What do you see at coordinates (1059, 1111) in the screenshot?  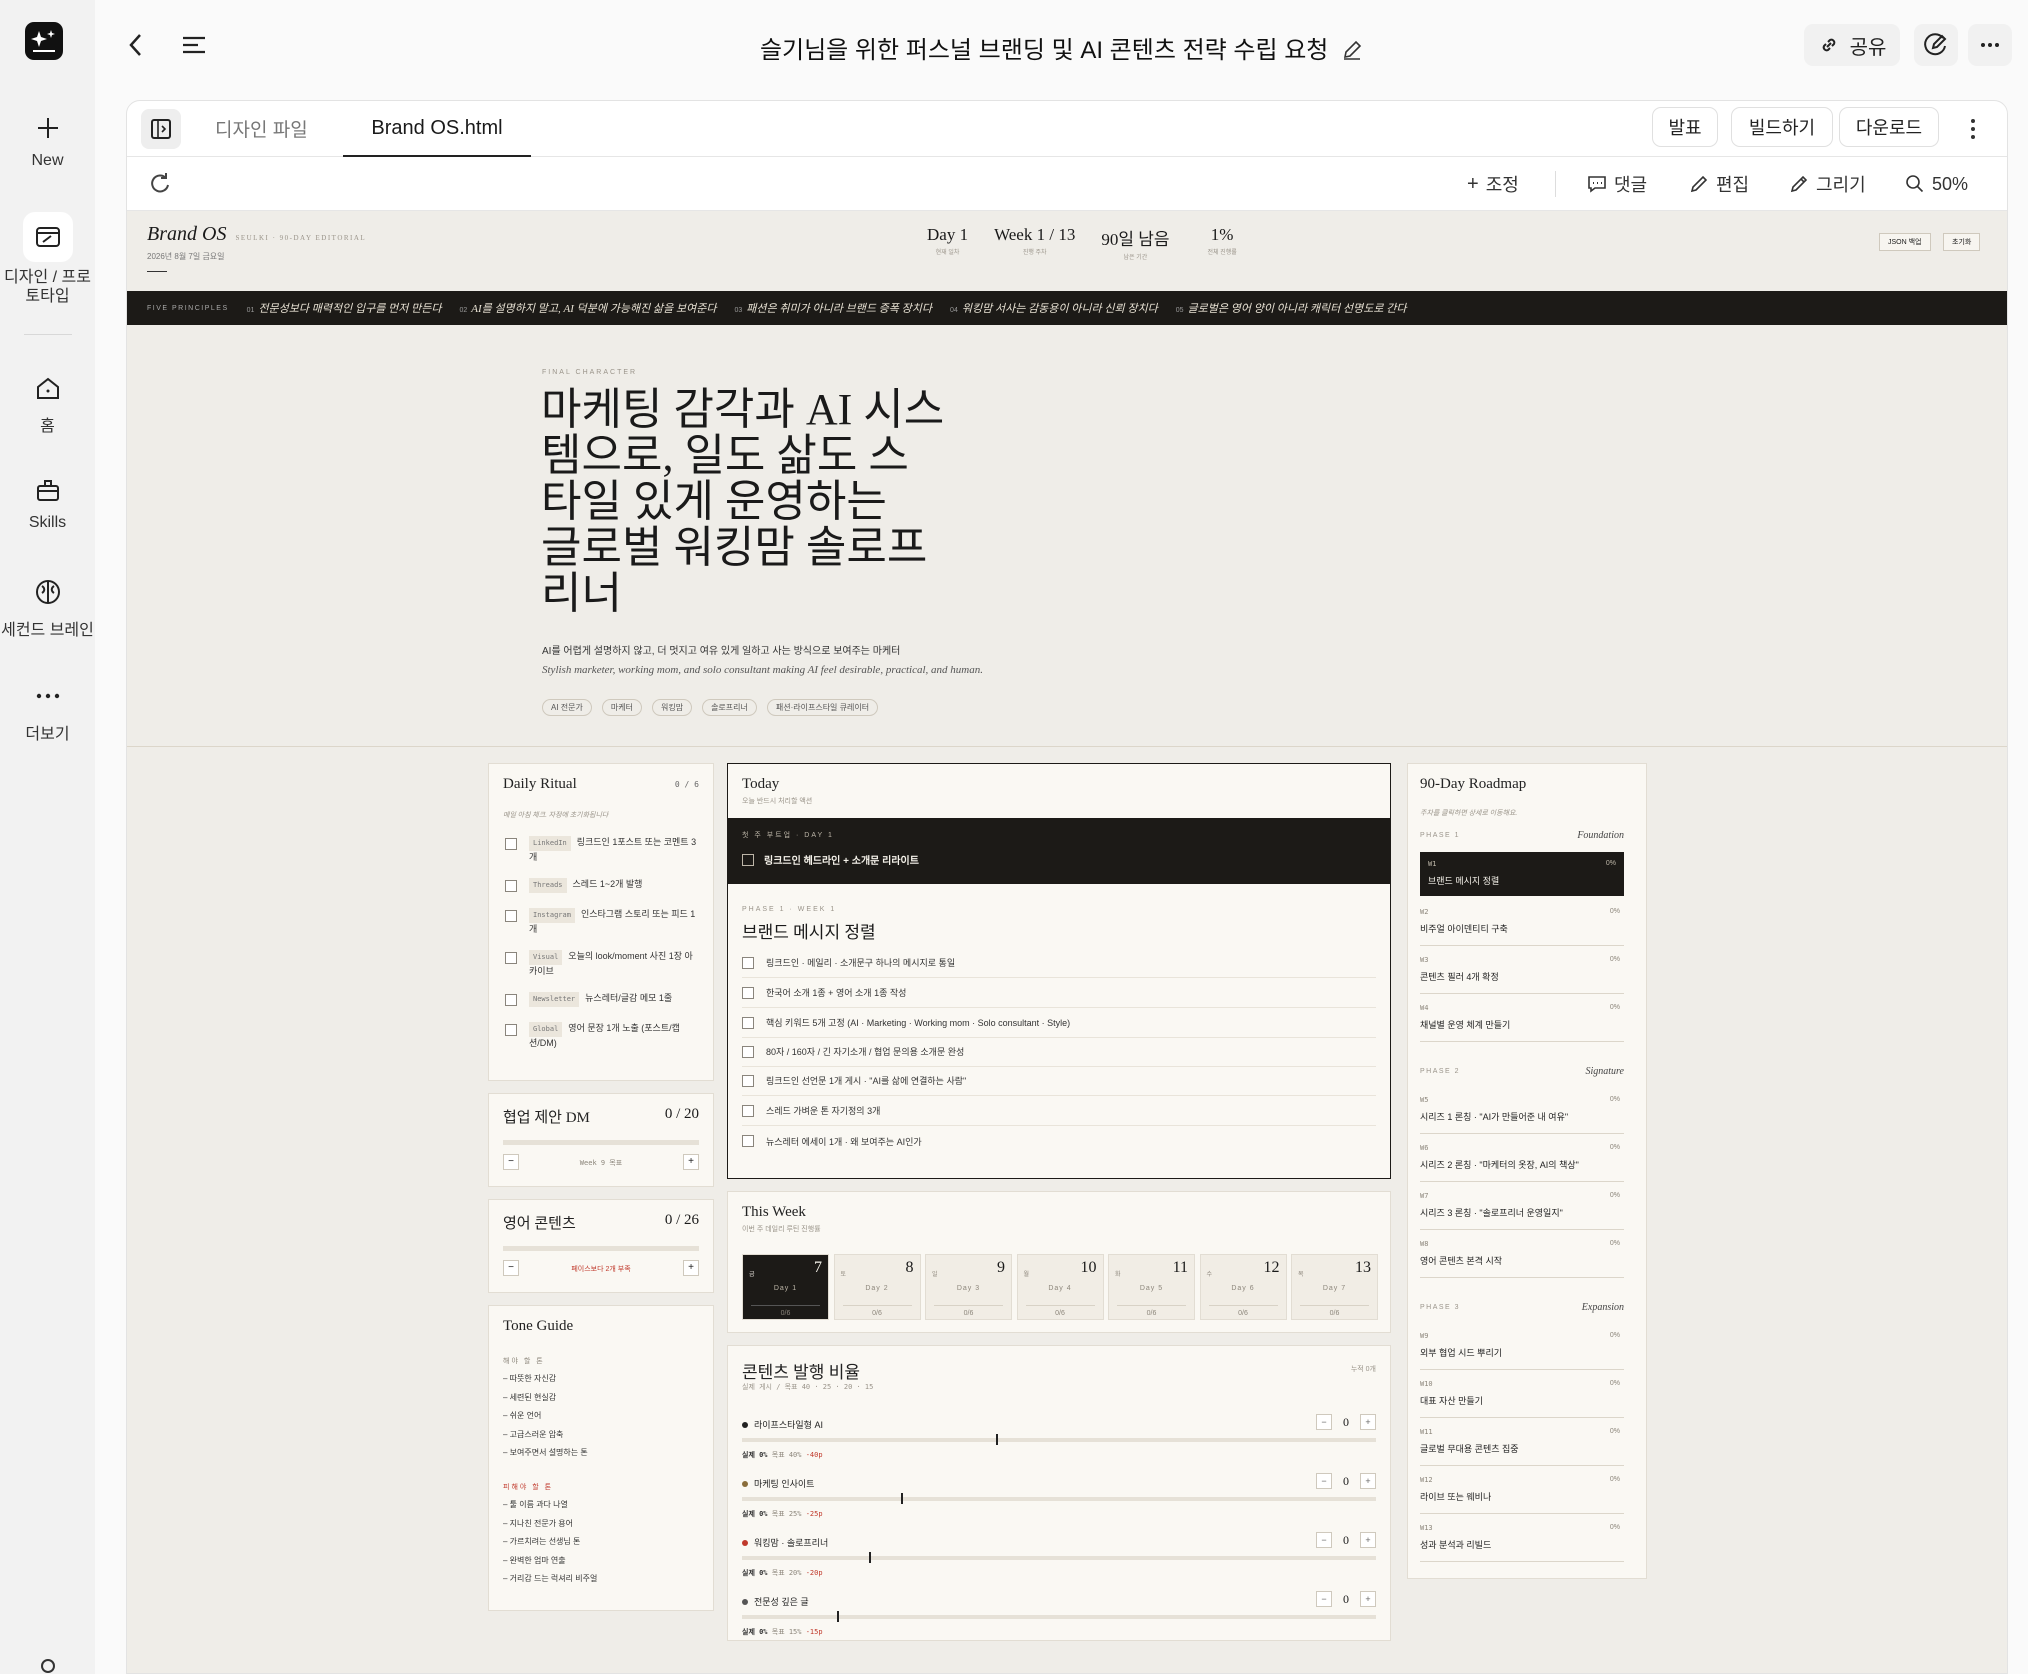 I see `task-item: 스레드 가벼운 톤 자기정의 3개` at bounding box center [1059, 1111].